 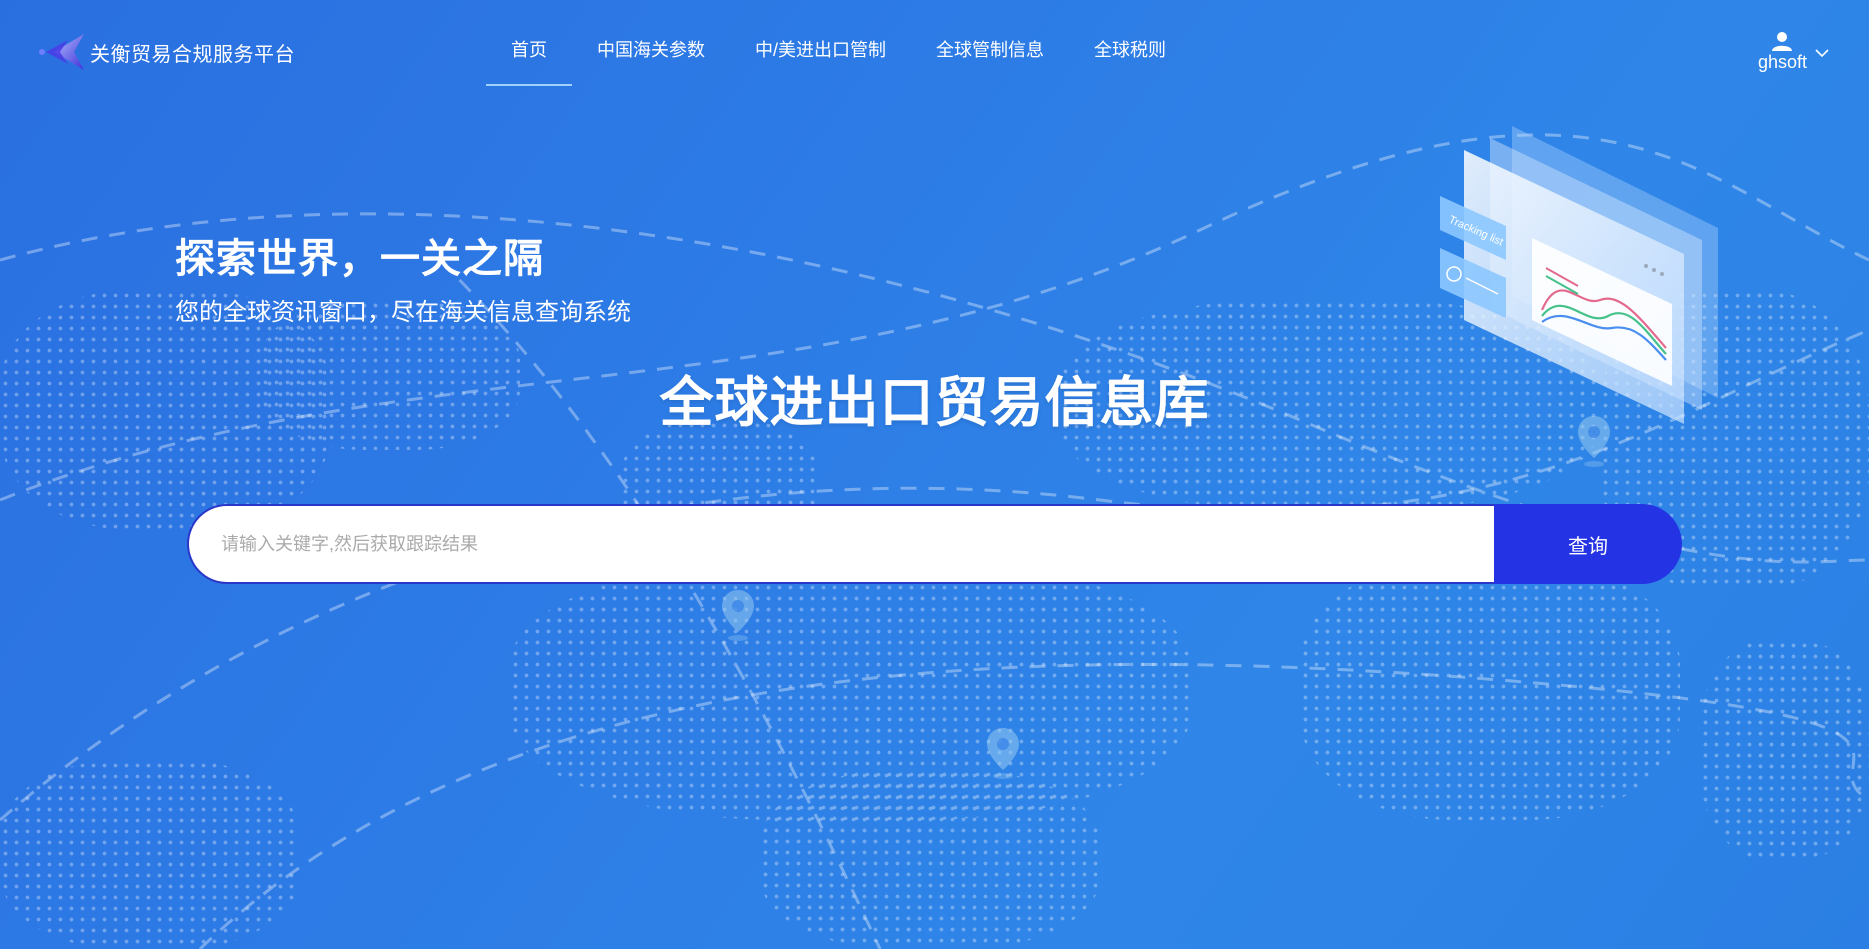 I want to click on user-menu: ghsoft, so click(x=1793, y=51).